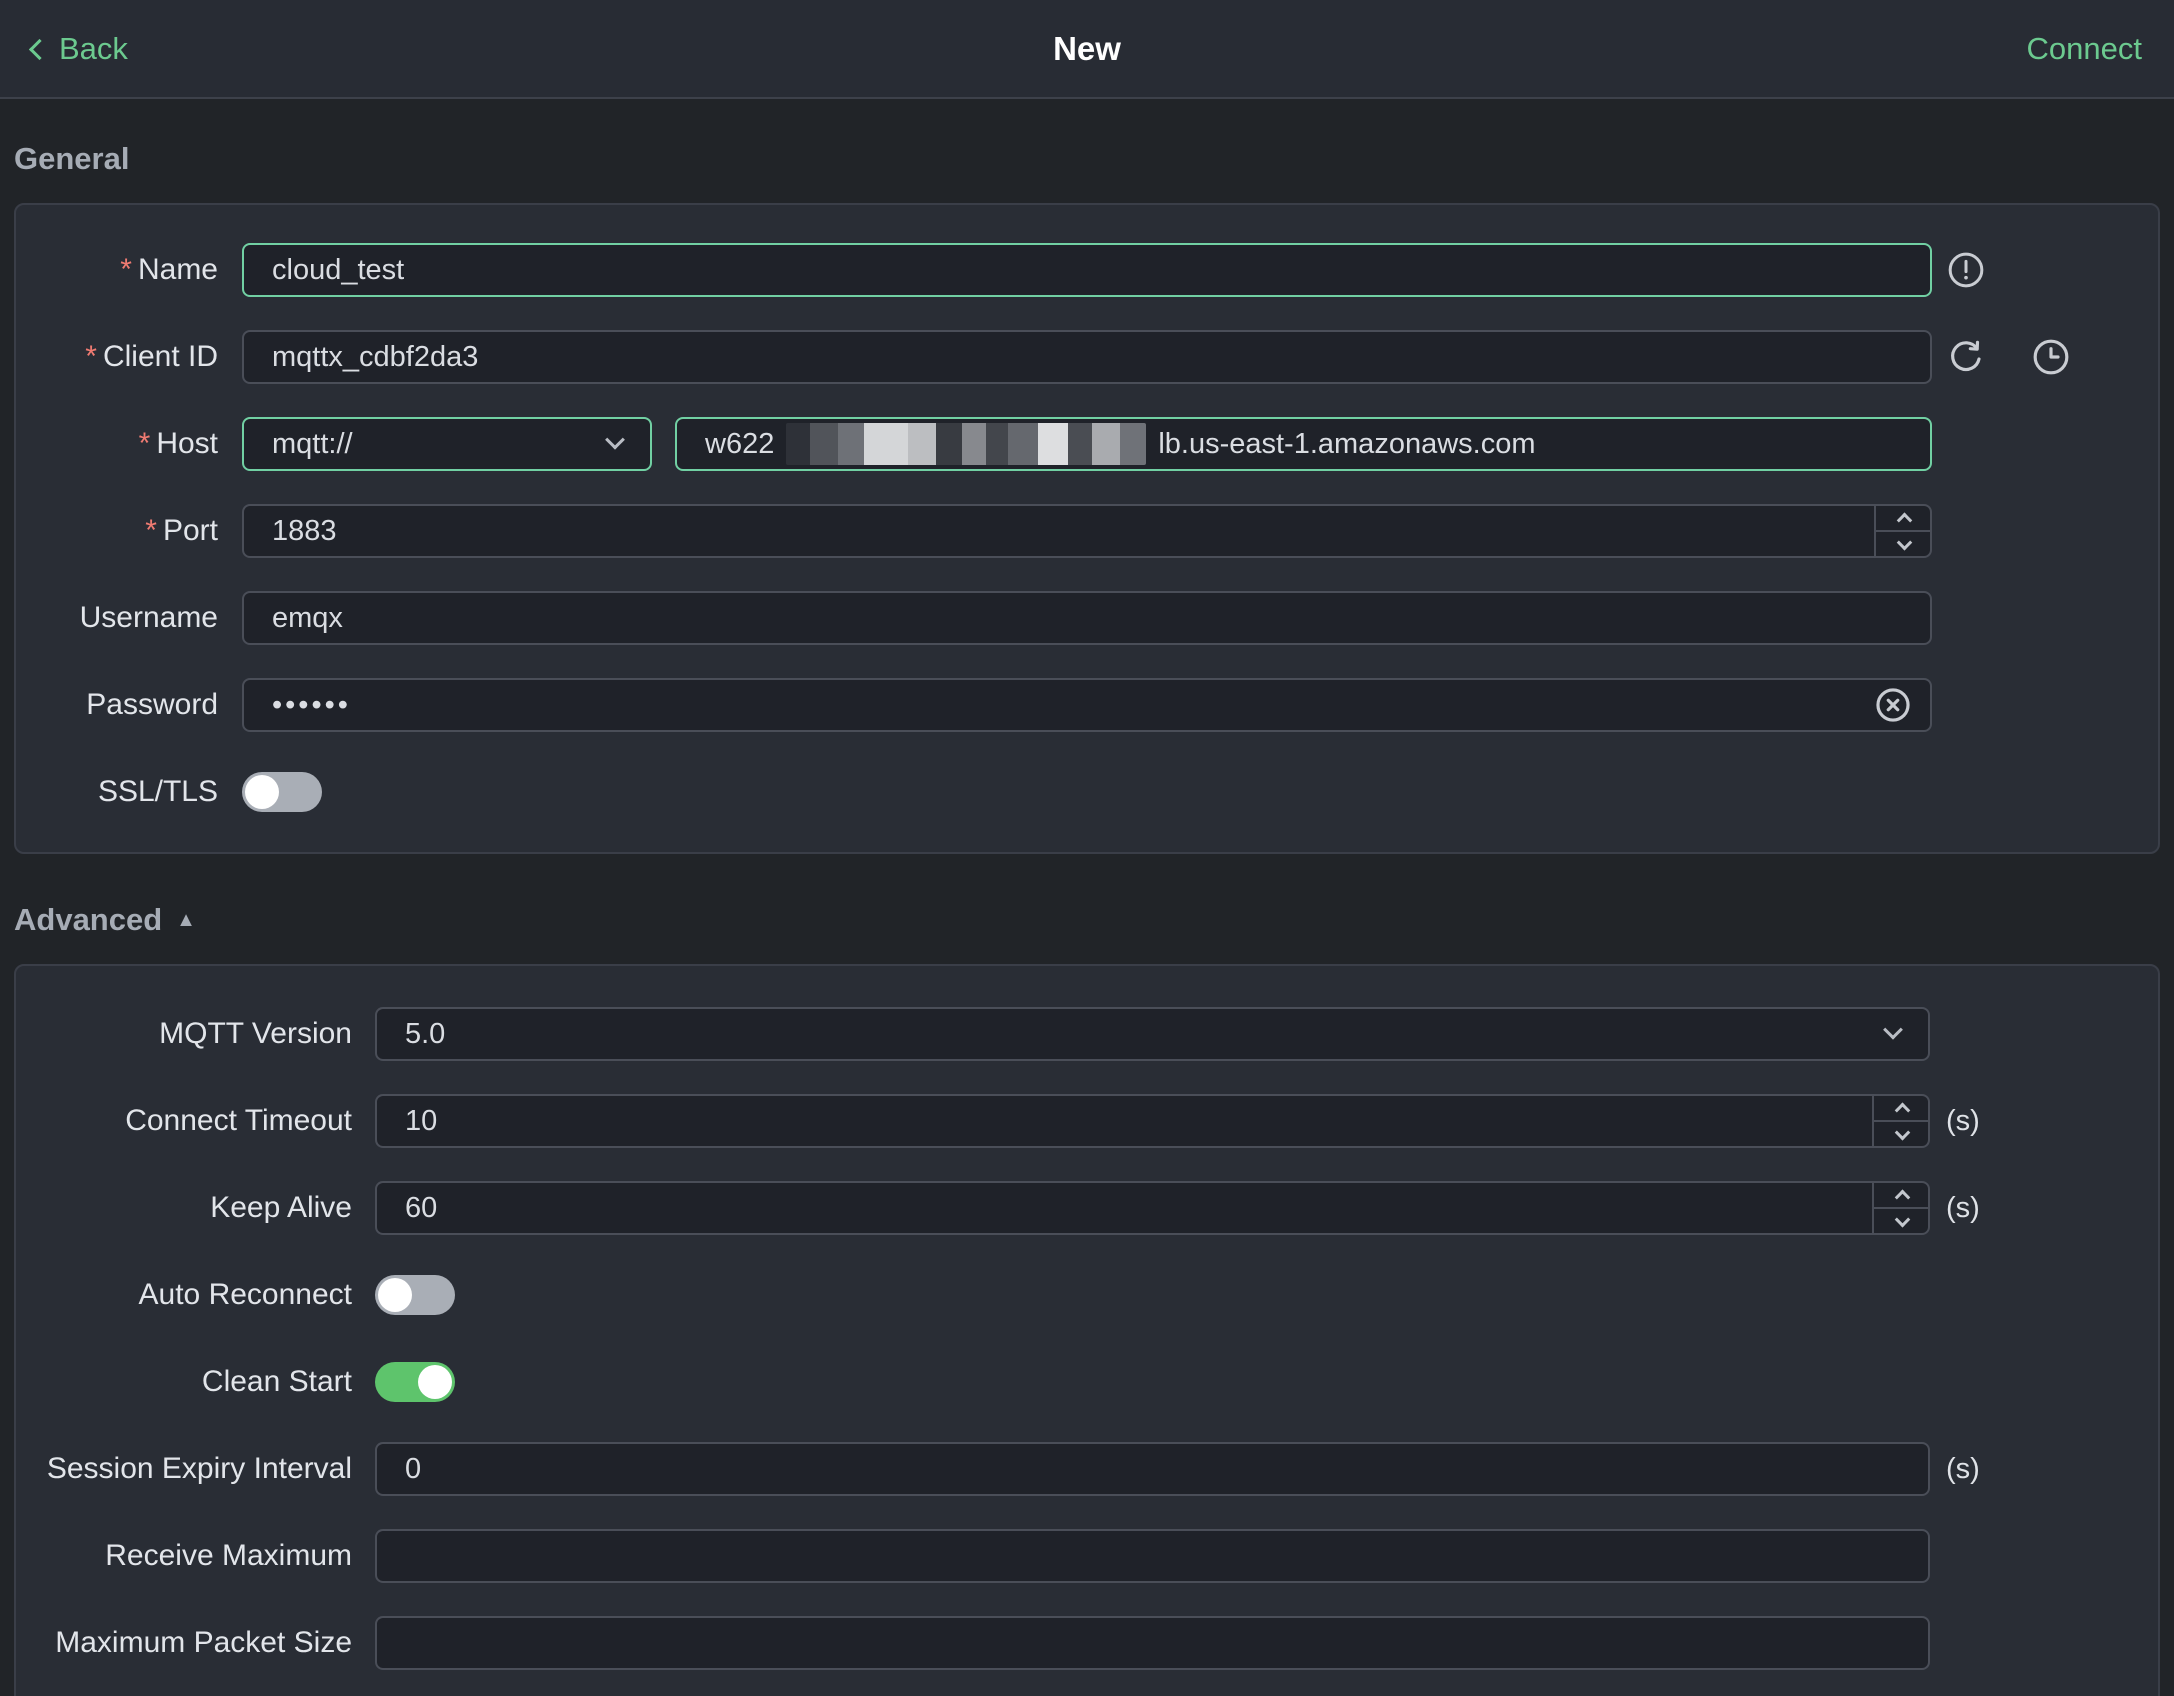 The height and width of the screenshot is (1696, 2174). Describe the element at coordinates (1087, 920) in the screenshot. I see `advanced-section-title: Advanced ▲` at that location.